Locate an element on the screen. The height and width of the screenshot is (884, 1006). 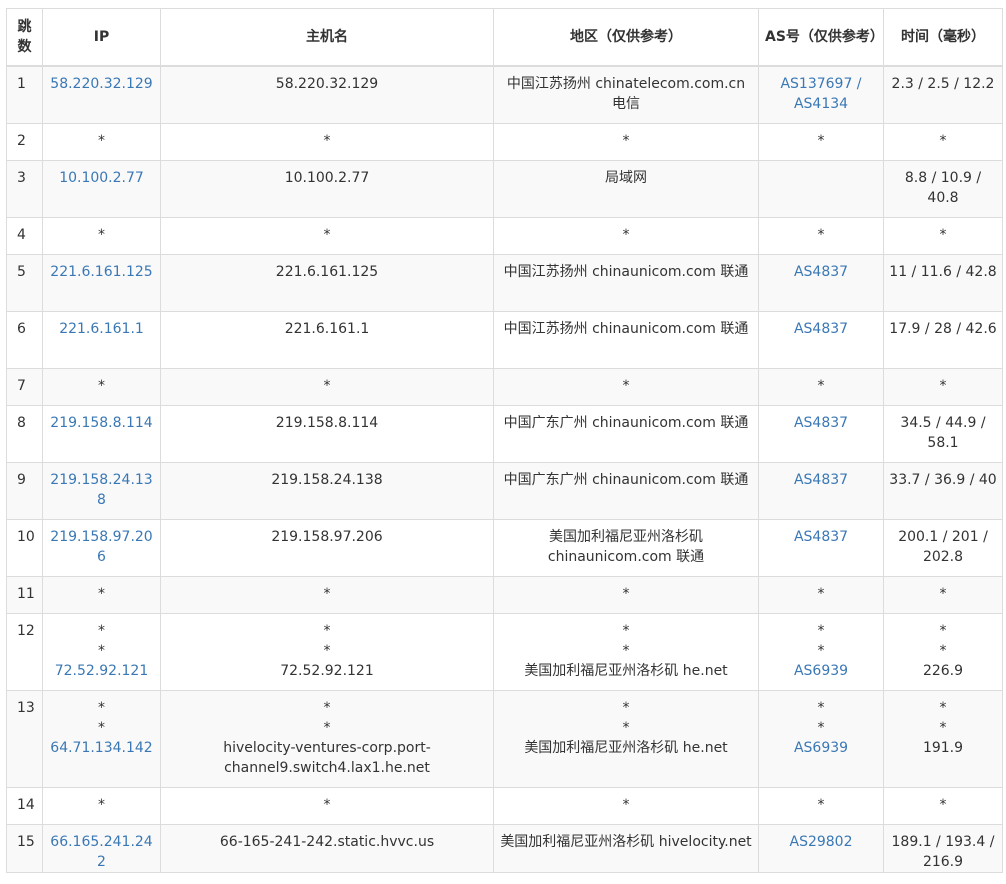
region-text: 美国加利福尼亚州洛杉矶 chinaunicom.com 联通 is located at coordinates (626, 546).